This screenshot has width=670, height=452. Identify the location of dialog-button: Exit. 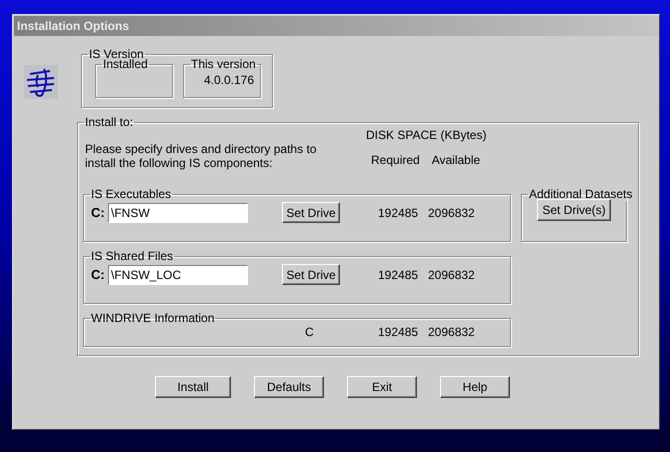
(382, 387).